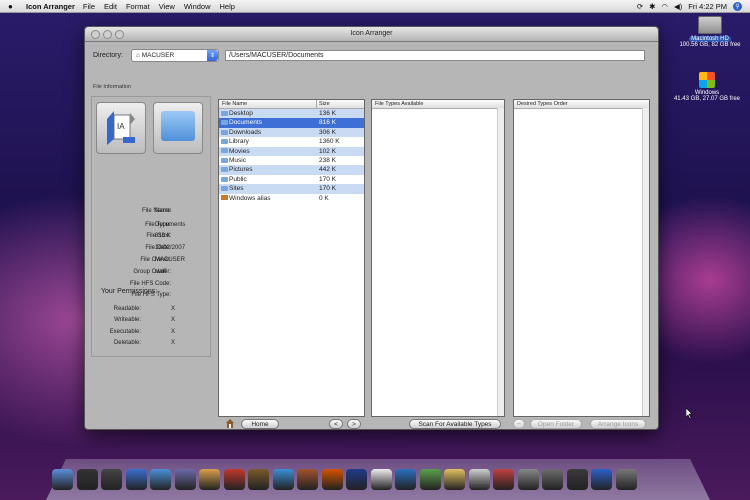  Describe the element at coordinates (234, 104) in the screenshot. I see `col-file-name: File Name` at that location.